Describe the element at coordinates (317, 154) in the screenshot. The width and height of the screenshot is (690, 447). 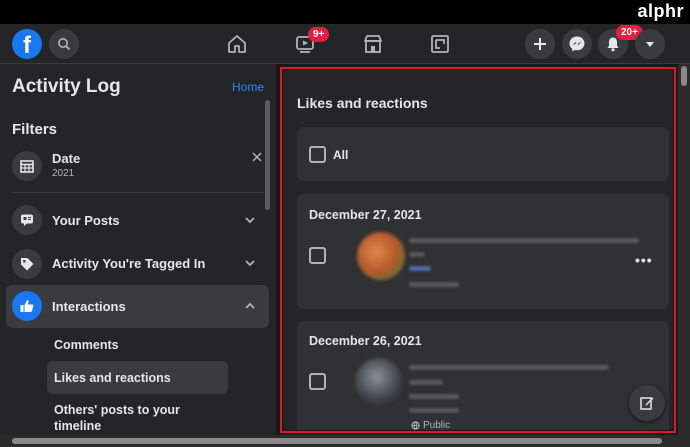
I see `select-all-checkbox` at that location.